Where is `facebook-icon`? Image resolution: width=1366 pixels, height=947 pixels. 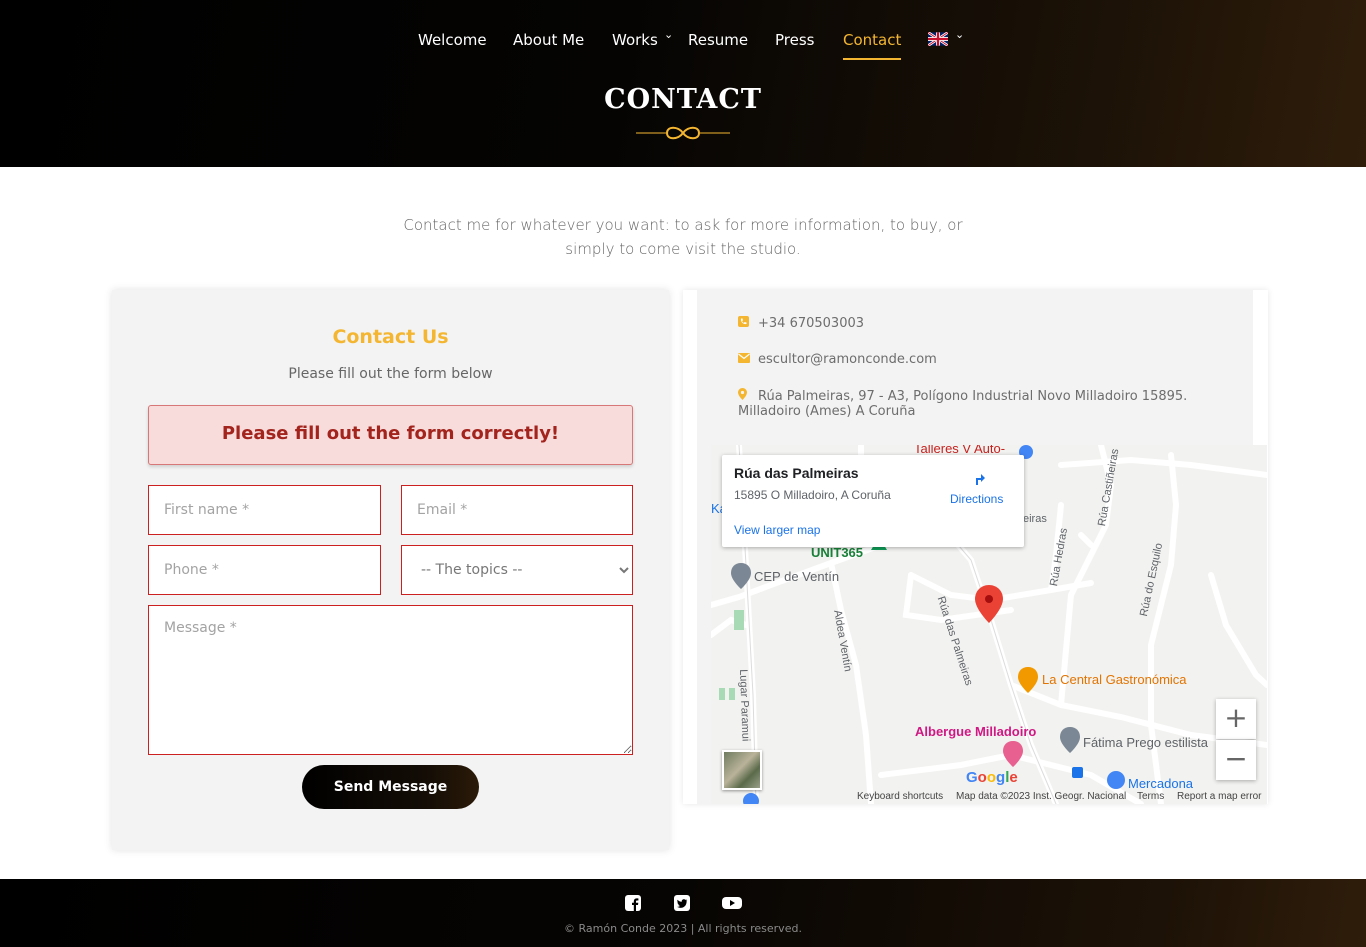
facebook-icon is located at coordinates (633, 903).